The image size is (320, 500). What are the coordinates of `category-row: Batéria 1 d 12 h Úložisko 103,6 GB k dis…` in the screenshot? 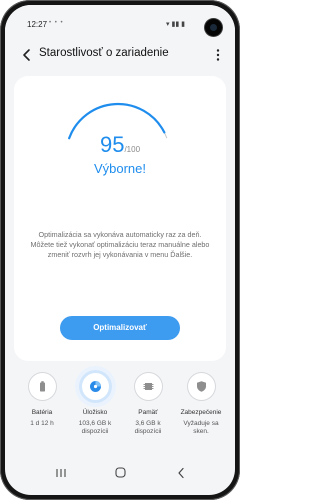 It's located at (120, 408).